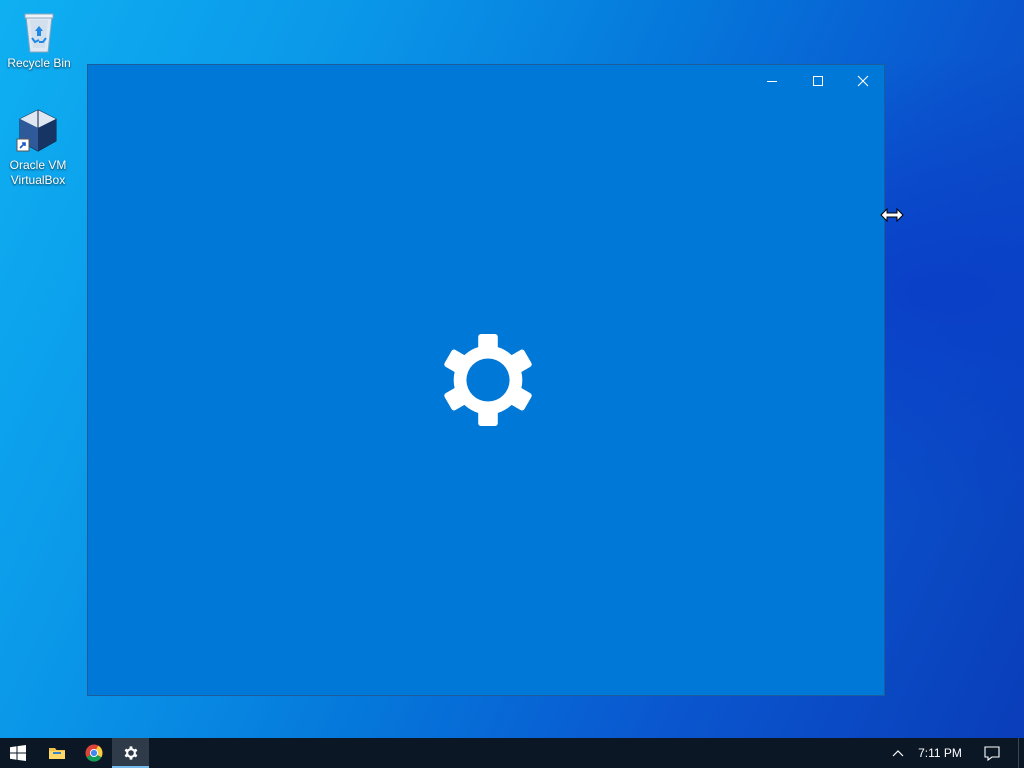  Describe the element at coordinates (36, 130) in the screenshot. I see `virtualbox-icon` at that location.